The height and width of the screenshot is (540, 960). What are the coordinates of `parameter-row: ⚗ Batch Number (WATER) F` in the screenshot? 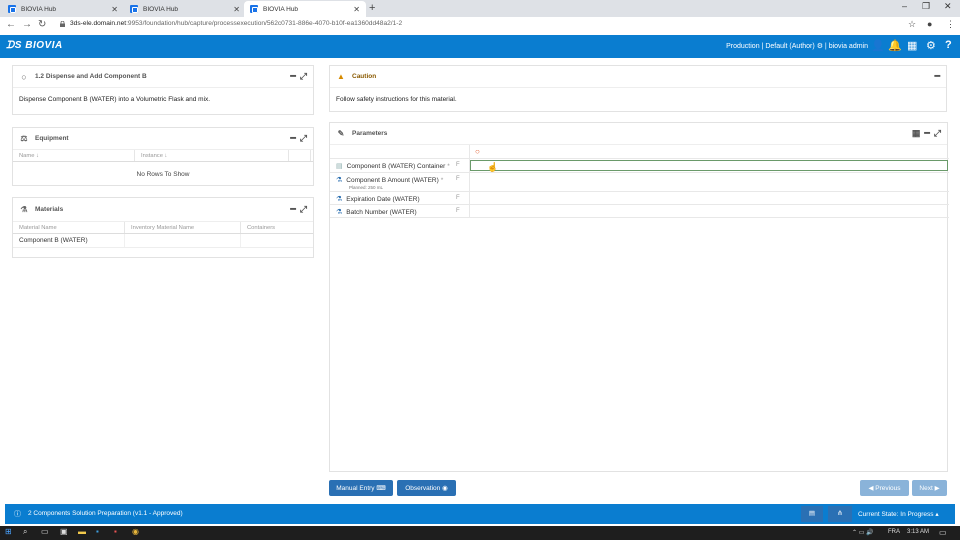 It's located at (639, 211).